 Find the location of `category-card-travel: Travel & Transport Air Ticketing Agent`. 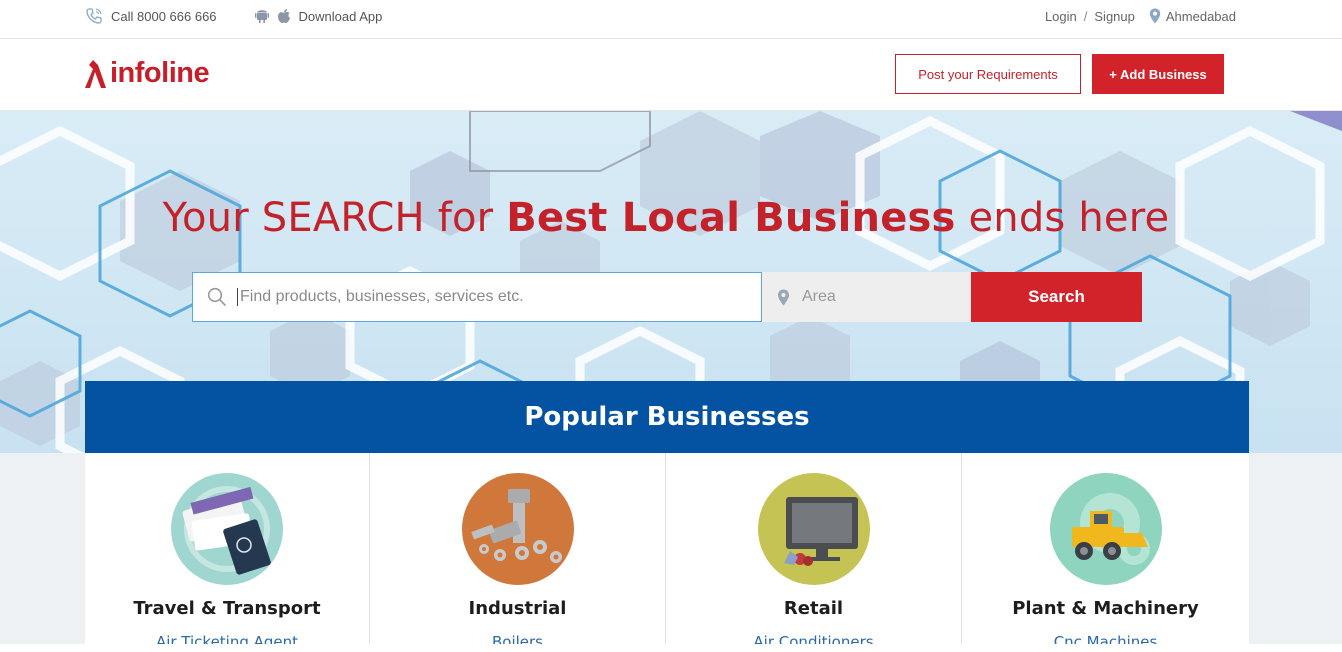

category-card-travel: Travel & Transport Air Ticketing Agent is located at coordinates (227, 552).